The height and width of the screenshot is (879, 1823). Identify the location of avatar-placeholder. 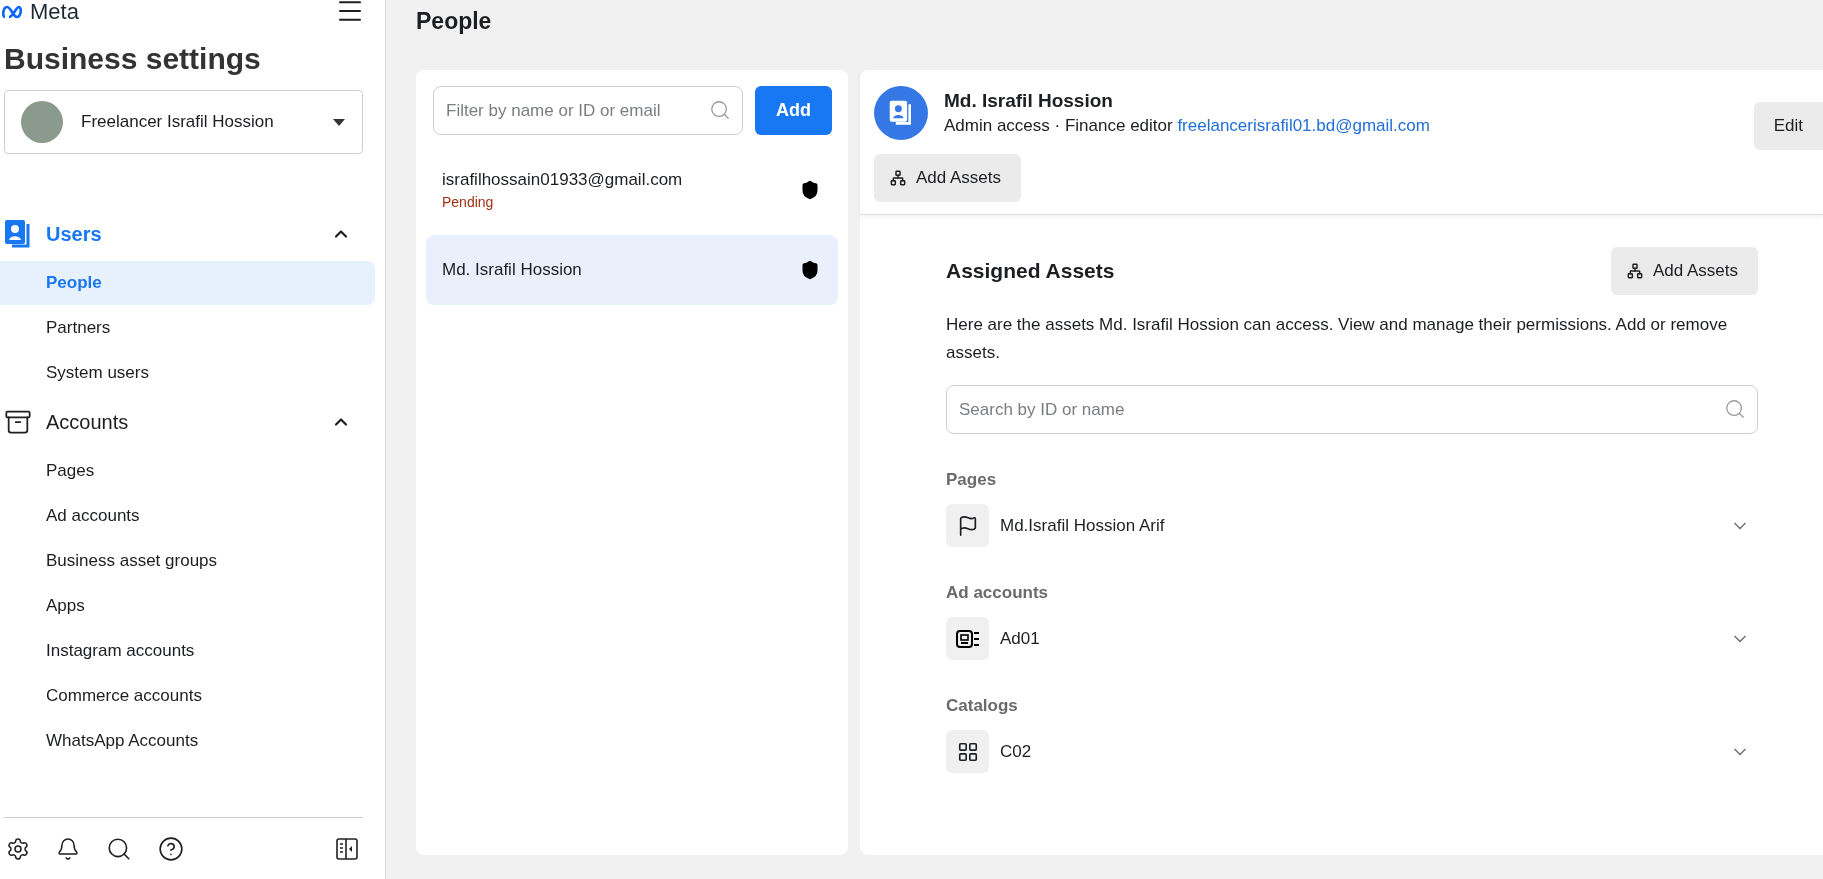
(42, 122).